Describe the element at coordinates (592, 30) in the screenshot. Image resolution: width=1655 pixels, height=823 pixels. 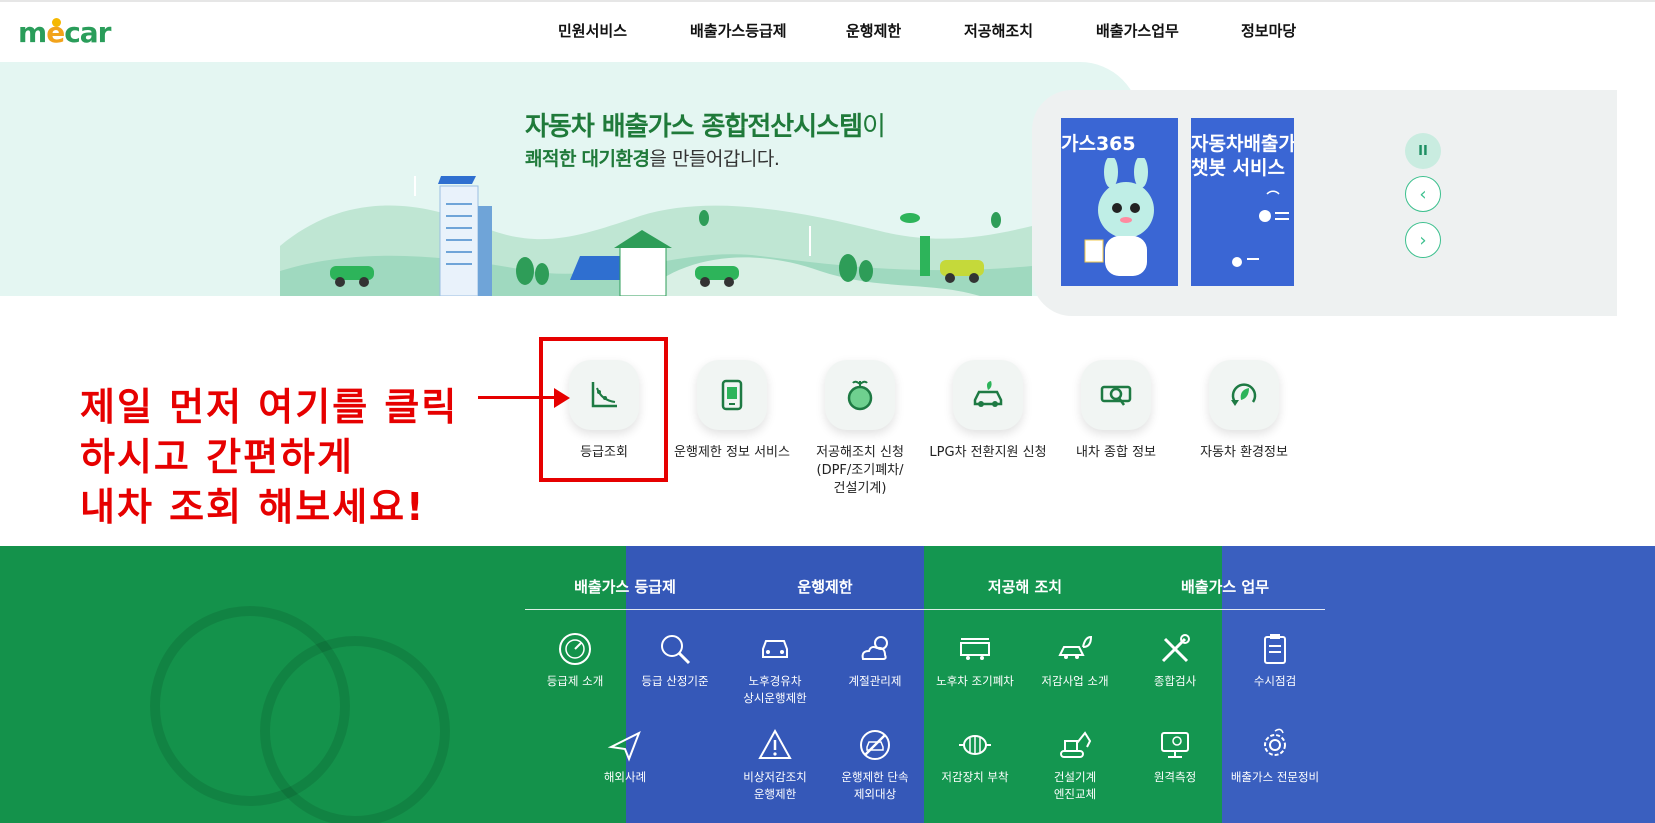
I see `nav-item-civil-service: 민원서비스` at that location.